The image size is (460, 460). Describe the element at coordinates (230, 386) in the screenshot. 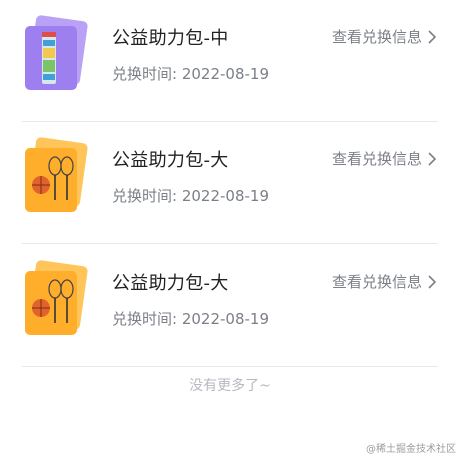

I see `no-more-text: 没有更多了~` at that location.